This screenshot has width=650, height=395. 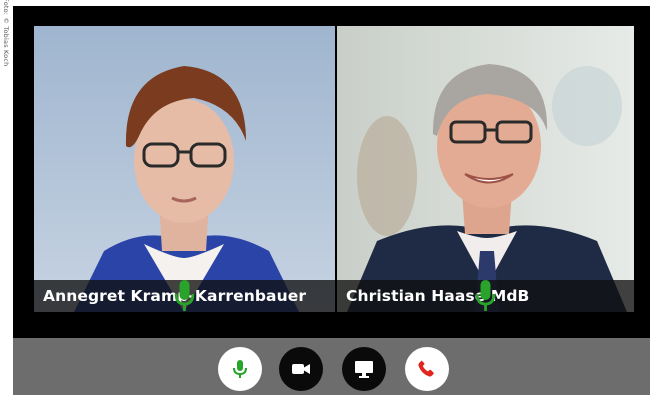 What do you see at coordinates (331, 366) in the screenshot?
I see `call-controls-toolbar` at bounding box center [331, 366].